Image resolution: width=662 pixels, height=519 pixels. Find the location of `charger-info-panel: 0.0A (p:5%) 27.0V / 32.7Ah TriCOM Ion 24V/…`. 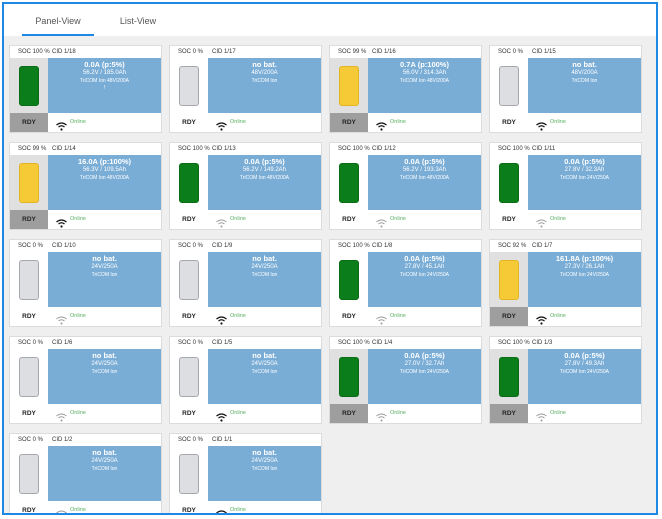

charger-info-panel: 0.0A (p:5%) 27.0V / 32.7Ah TriCOM Ion 24V/… is located at coordinates (424, 376).